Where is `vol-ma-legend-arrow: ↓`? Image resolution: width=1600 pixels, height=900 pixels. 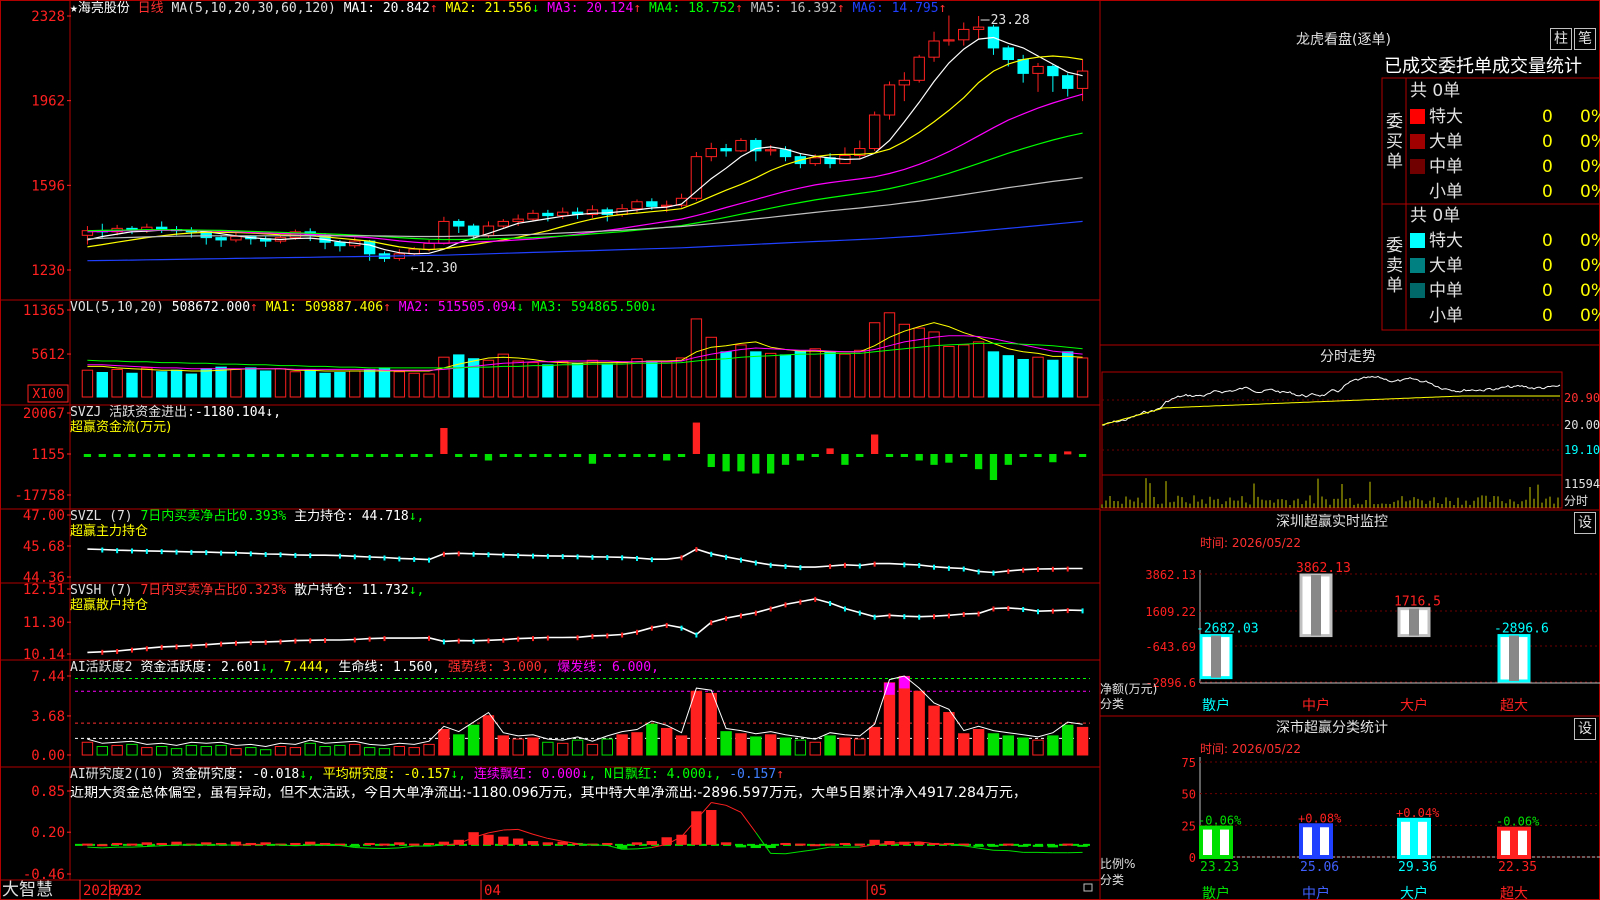 vol-ma-legend-arrow: ↓ is located at coordinates (520, 307).